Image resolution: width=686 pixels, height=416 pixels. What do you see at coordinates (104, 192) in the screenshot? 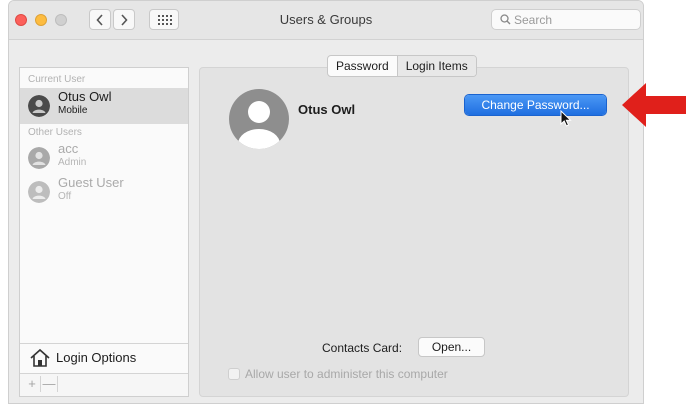
I see `user-row-guest-user: Guest User Off` at bounding box center [104, 192].